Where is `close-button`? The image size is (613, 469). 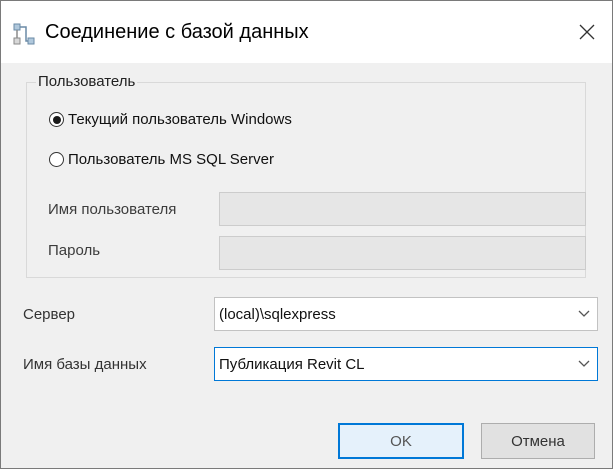
close-button is located at coordinates (587, 32).